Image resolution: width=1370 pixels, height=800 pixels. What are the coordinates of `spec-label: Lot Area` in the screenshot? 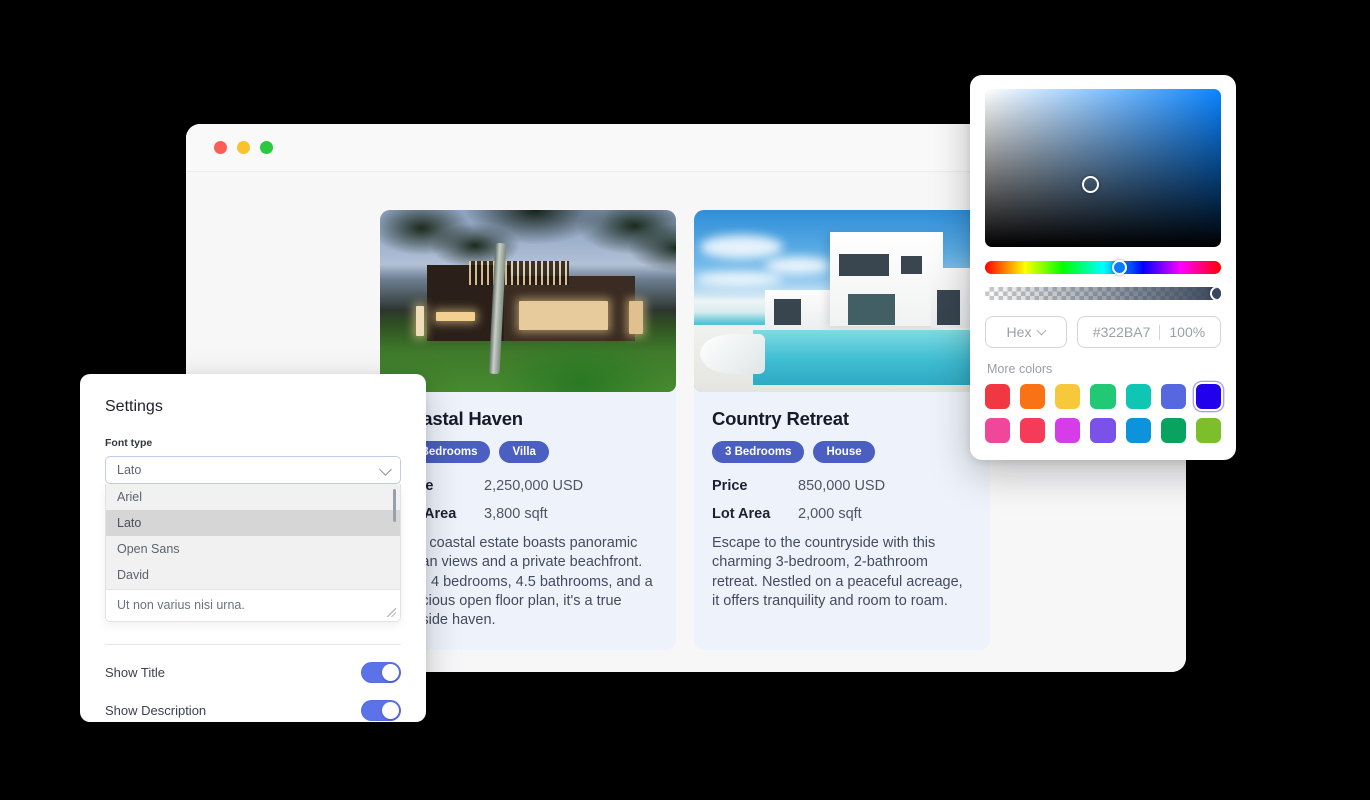 It's located at (741, 514).